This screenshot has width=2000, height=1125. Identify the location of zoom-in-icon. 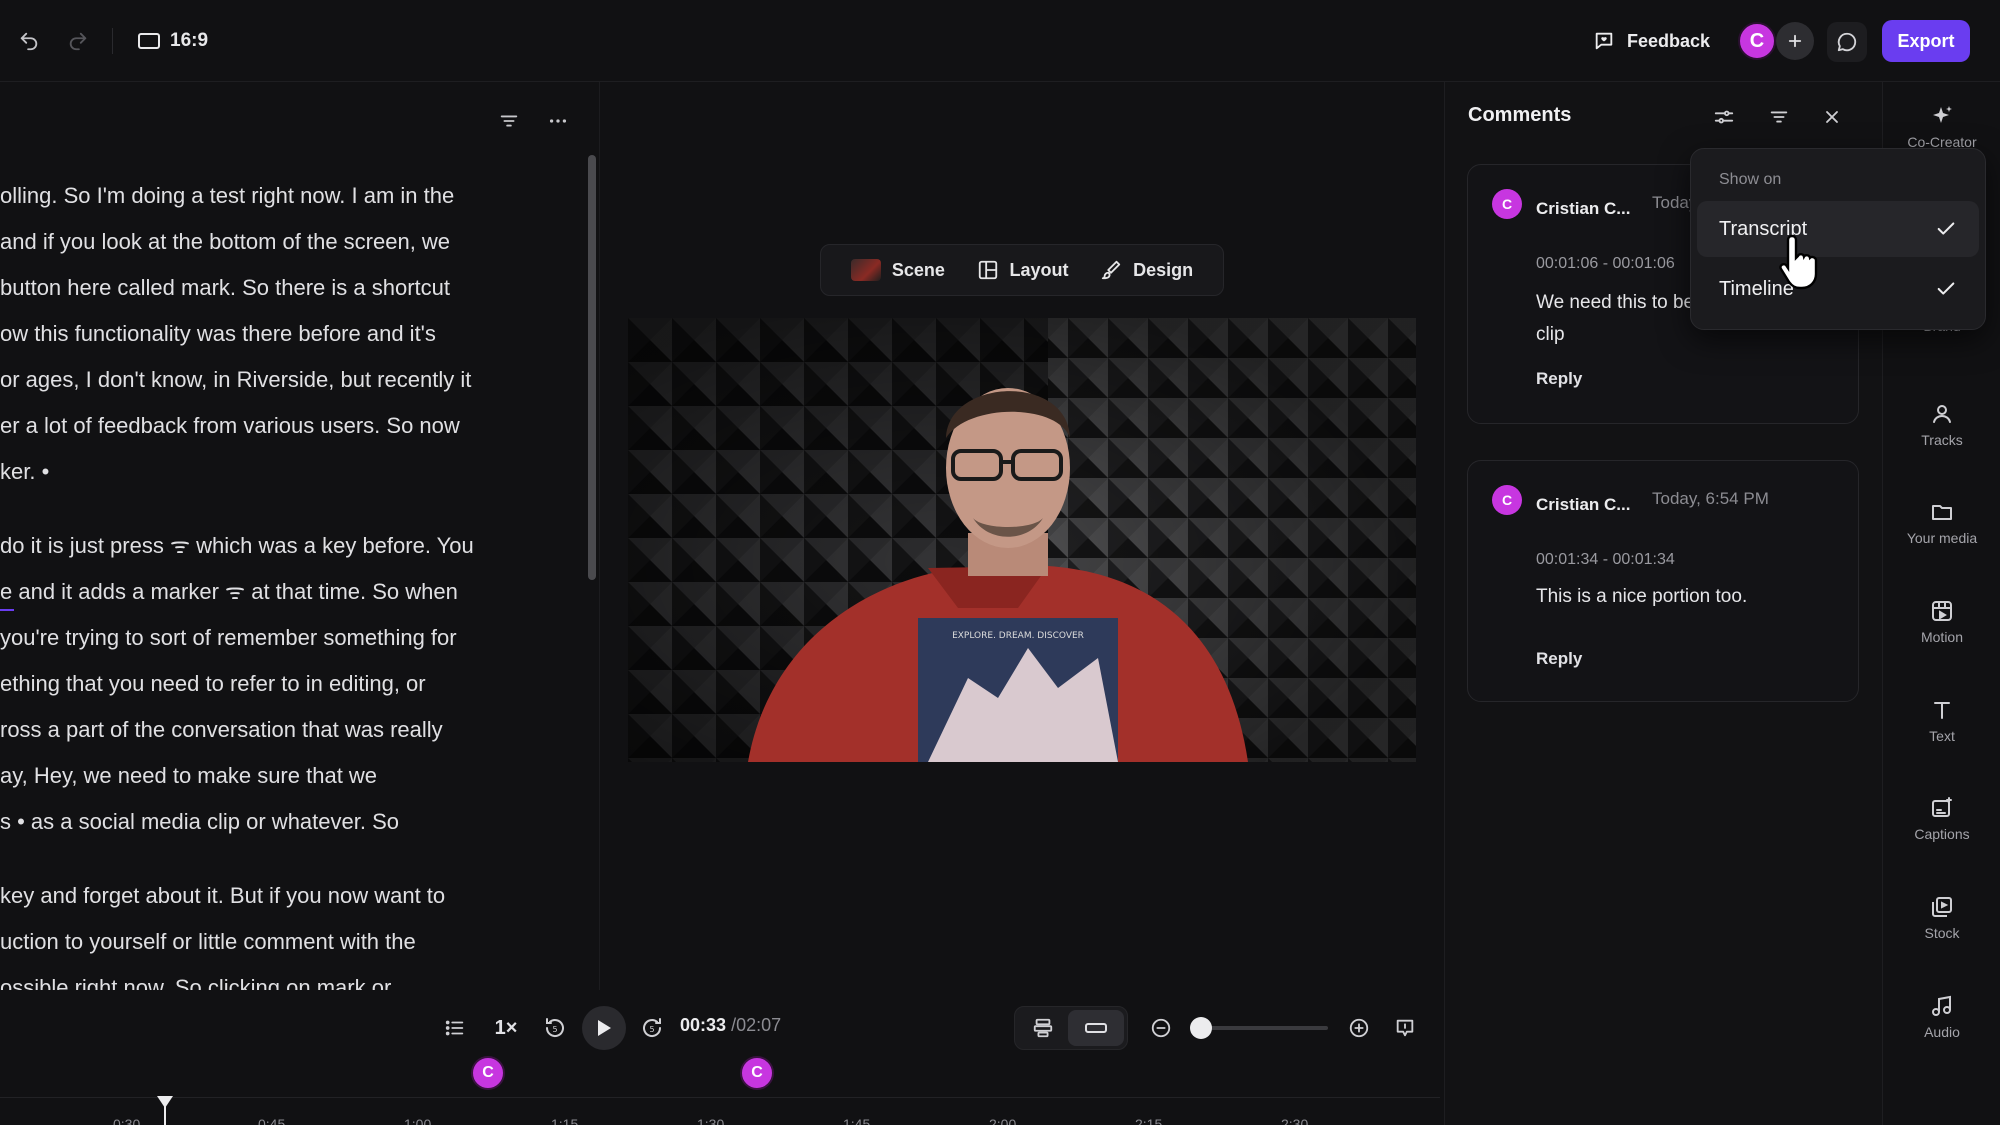
(1359, 1028).